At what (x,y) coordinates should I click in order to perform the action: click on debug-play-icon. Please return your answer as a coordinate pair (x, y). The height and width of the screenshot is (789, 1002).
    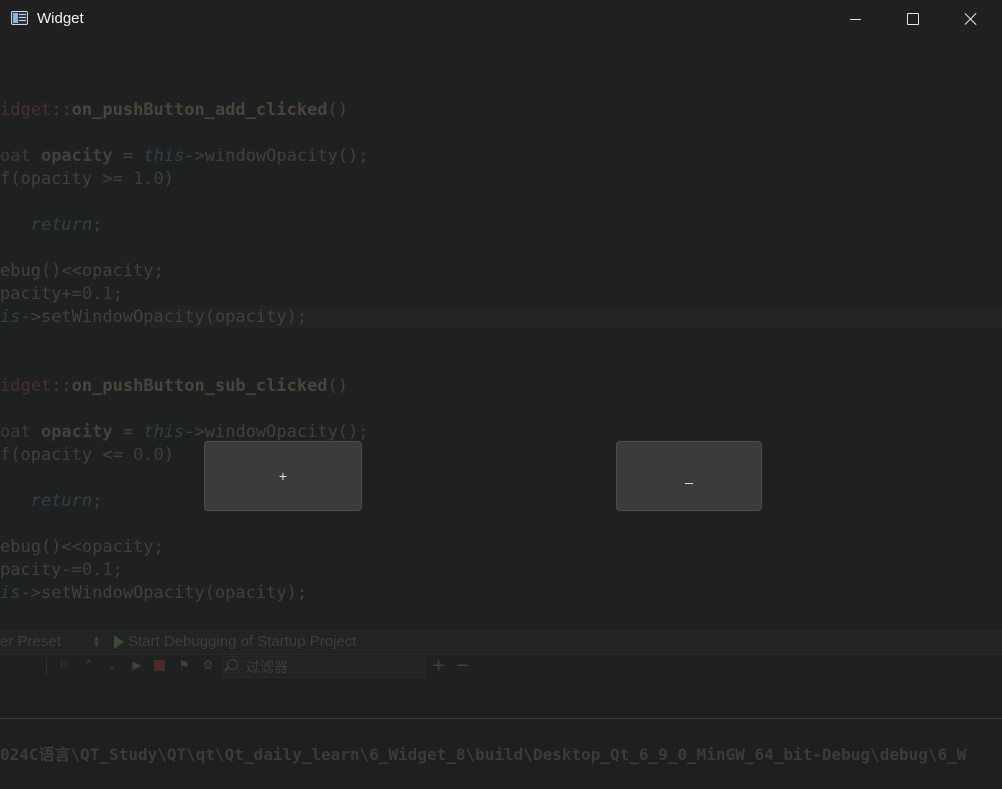
    Looking at the image, I should click on (119, 642).